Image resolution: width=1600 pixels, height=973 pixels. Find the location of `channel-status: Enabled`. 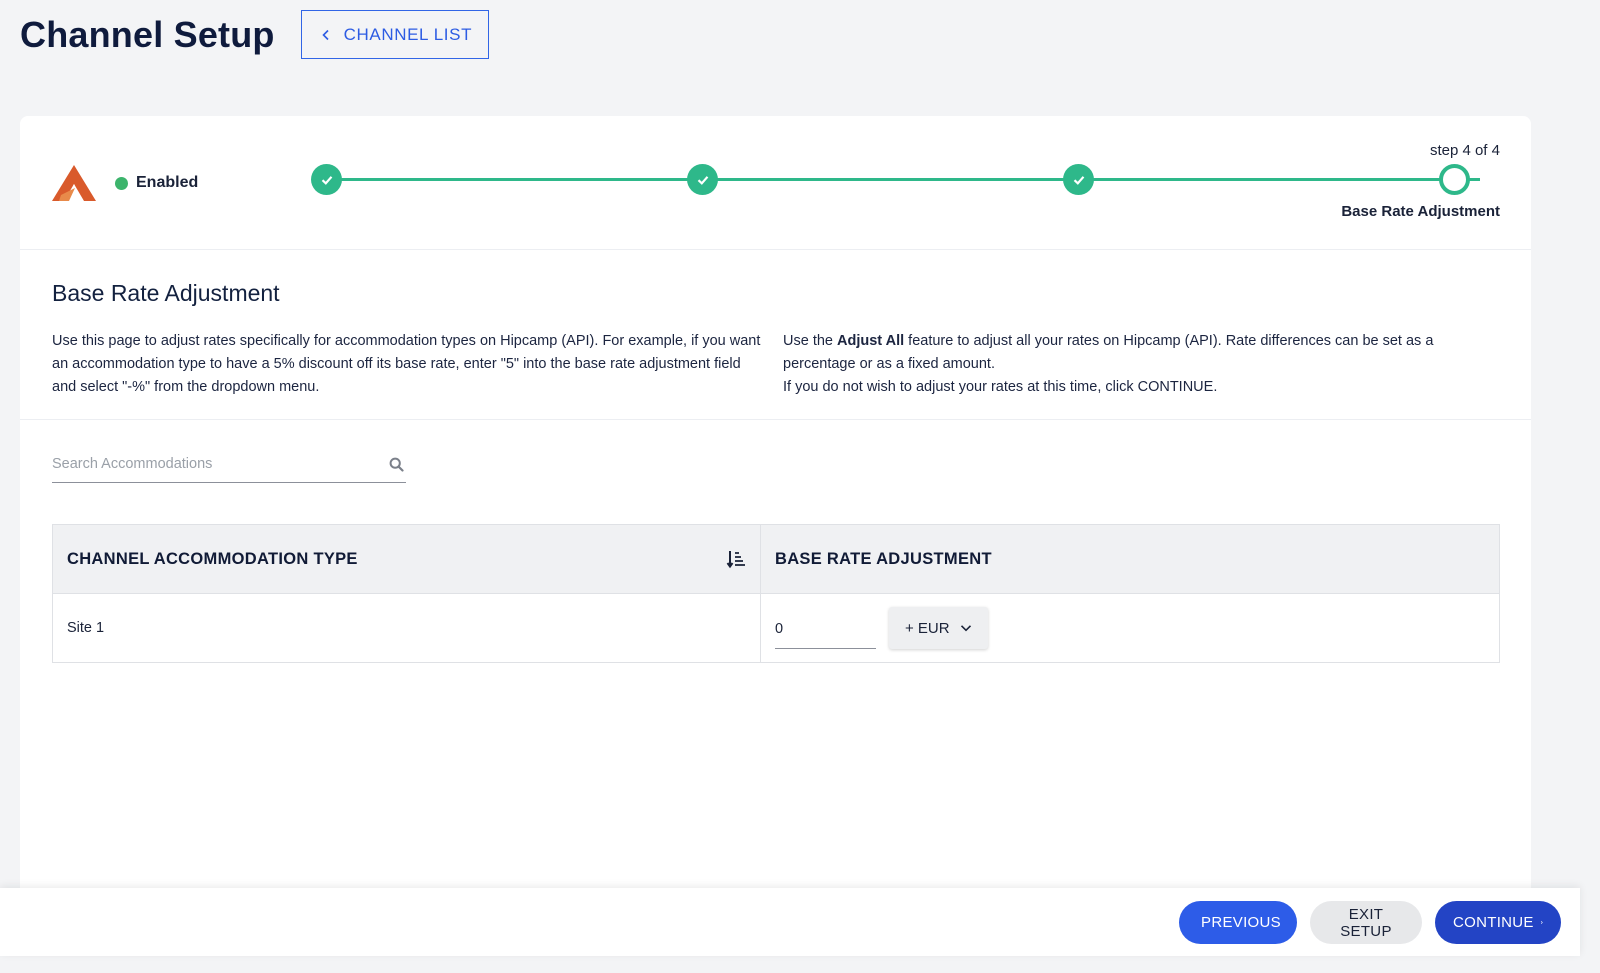

channel-status: Enabled is located at coordinates (156, 183).